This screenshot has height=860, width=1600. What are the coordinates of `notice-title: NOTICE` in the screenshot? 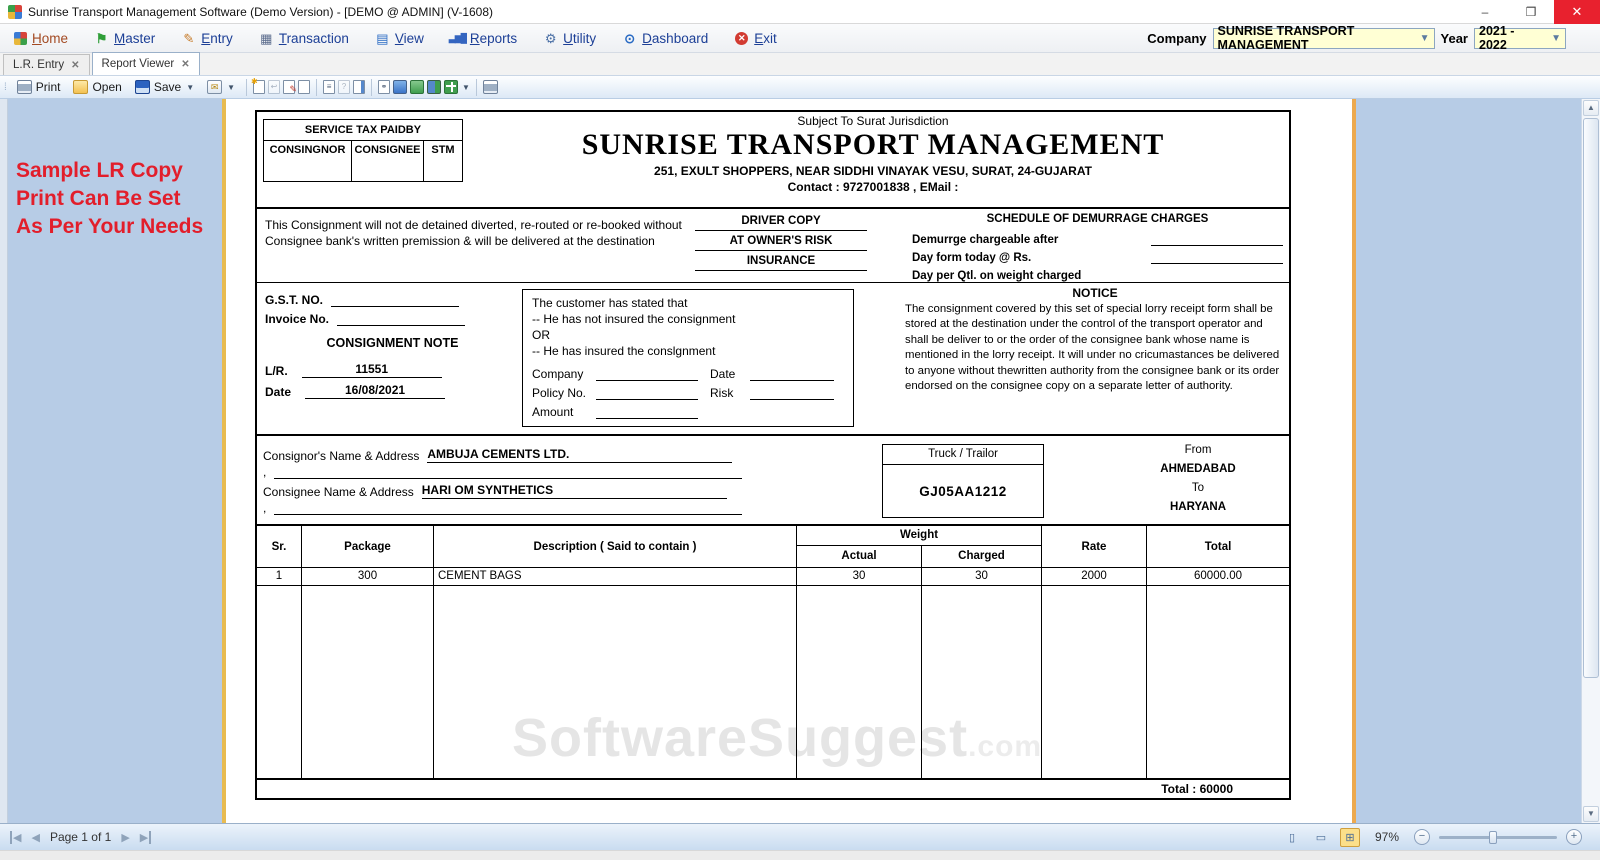 It's located at (1095, 293).